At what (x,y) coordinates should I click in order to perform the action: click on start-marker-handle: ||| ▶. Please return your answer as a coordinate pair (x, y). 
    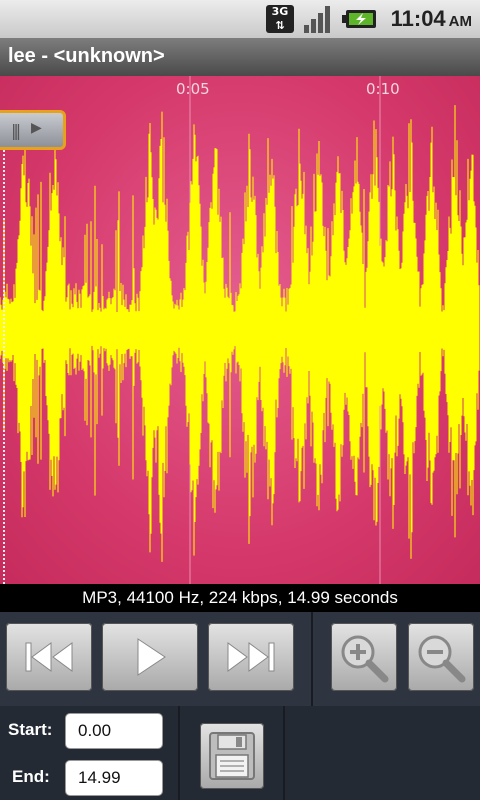
    Looking at the image, I should click on (33, 130).